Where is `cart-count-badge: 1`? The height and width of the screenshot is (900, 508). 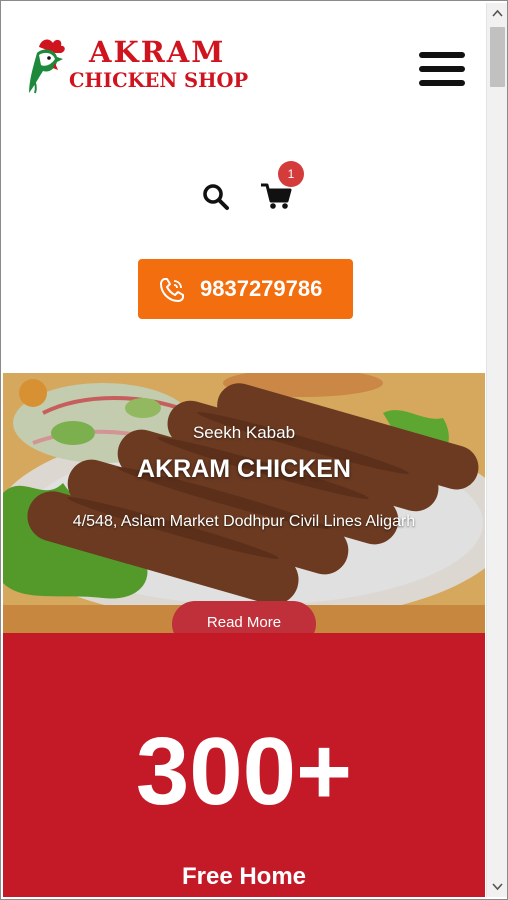
cart-count-badge: 1 is located at coordinates (291, 174).